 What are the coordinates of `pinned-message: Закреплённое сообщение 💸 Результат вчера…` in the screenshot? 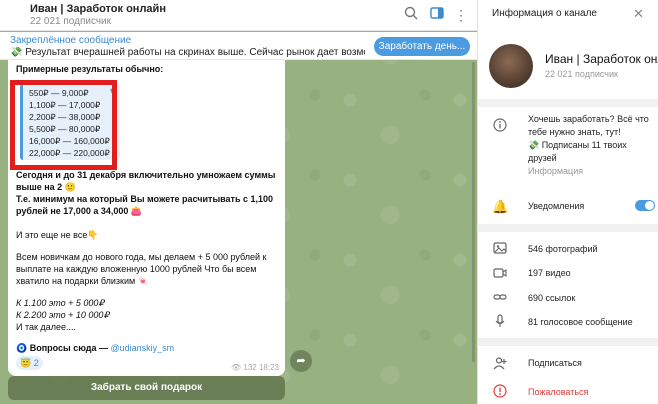 It's located at (238, 46).